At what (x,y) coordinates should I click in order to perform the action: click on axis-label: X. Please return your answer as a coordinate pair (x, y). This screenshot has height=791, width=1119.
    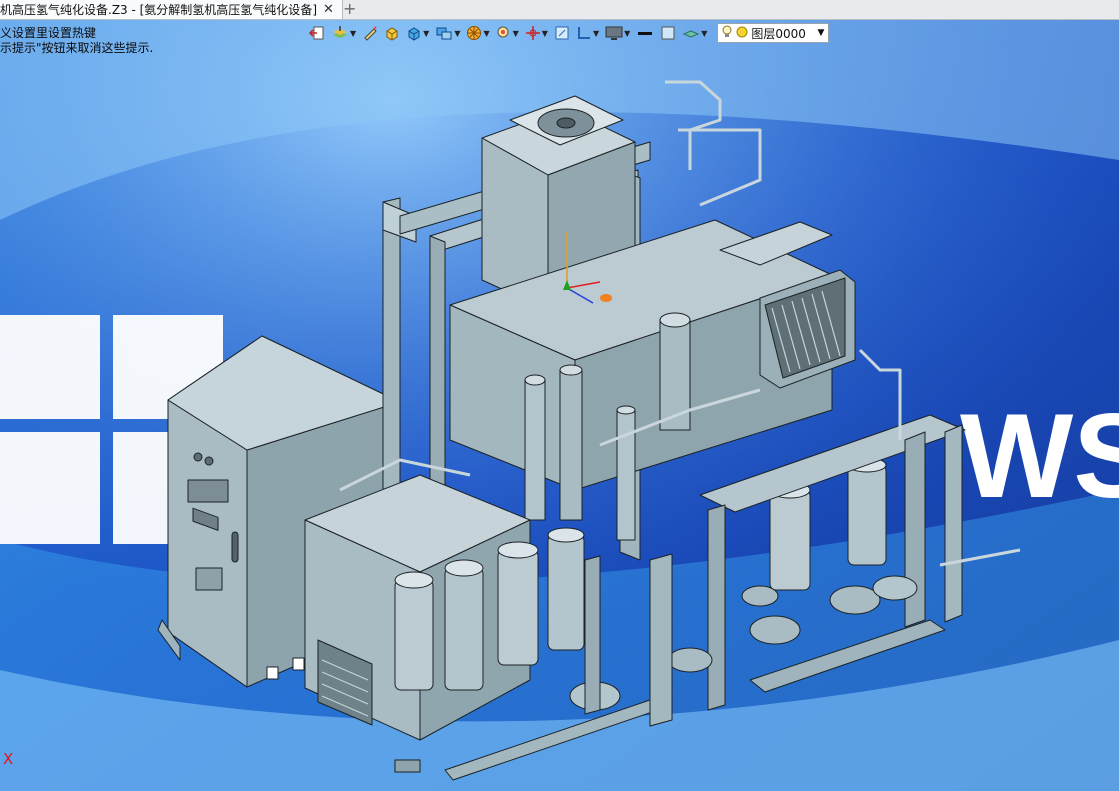
    Looking at the image, I should click on (8, 759).